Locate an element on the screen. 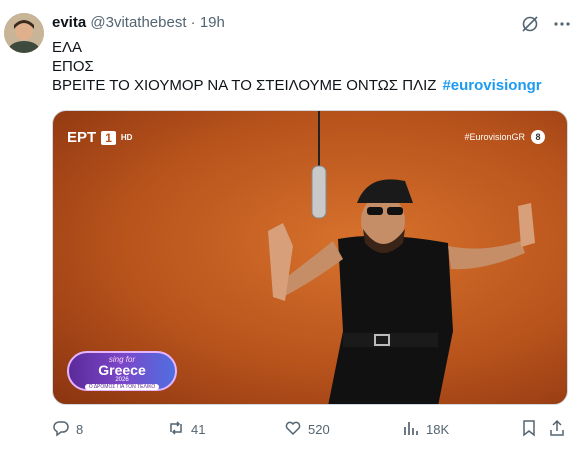 The image size is (578, 450). show-logo-line3: 2026 is located at coordinates (122, 380).